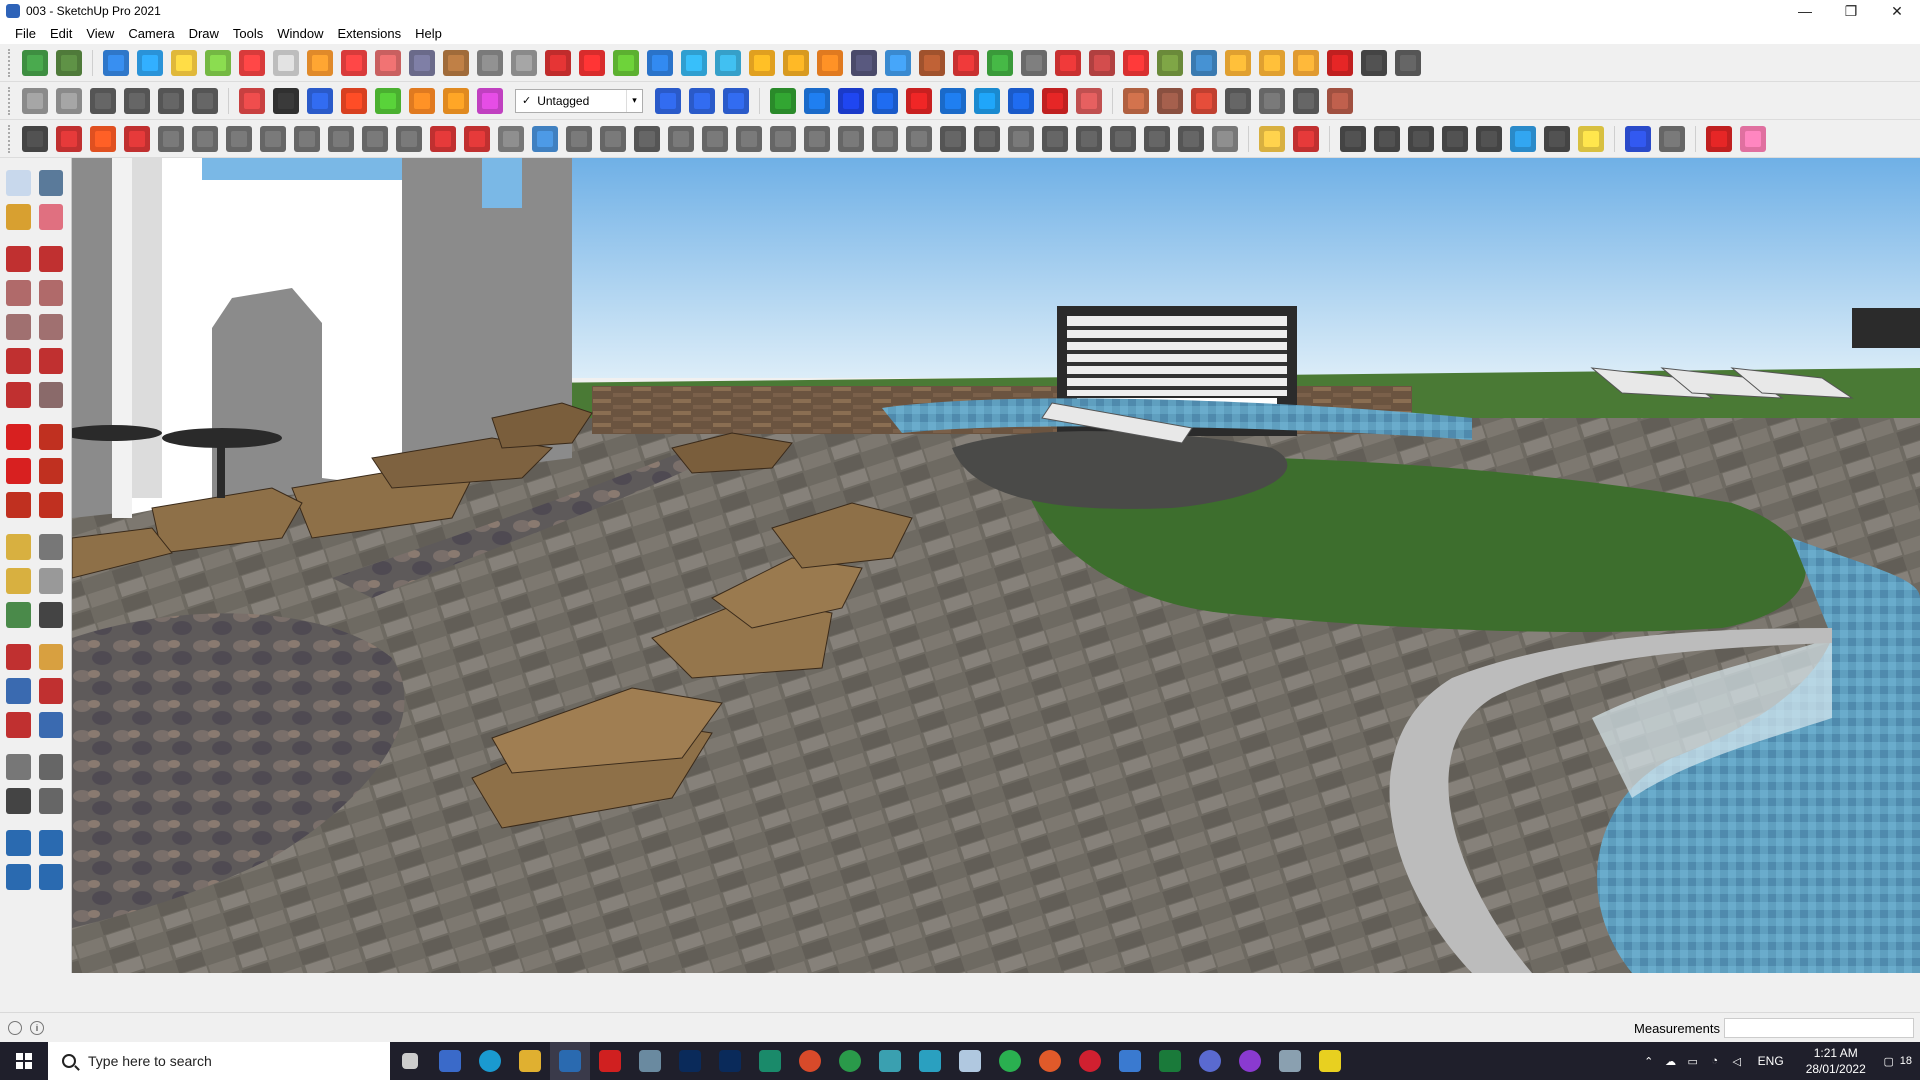  What do you see at coordinates (18, 437) in the screenshot?
I see `move-tool-icon` at bounding box center [18, 437].